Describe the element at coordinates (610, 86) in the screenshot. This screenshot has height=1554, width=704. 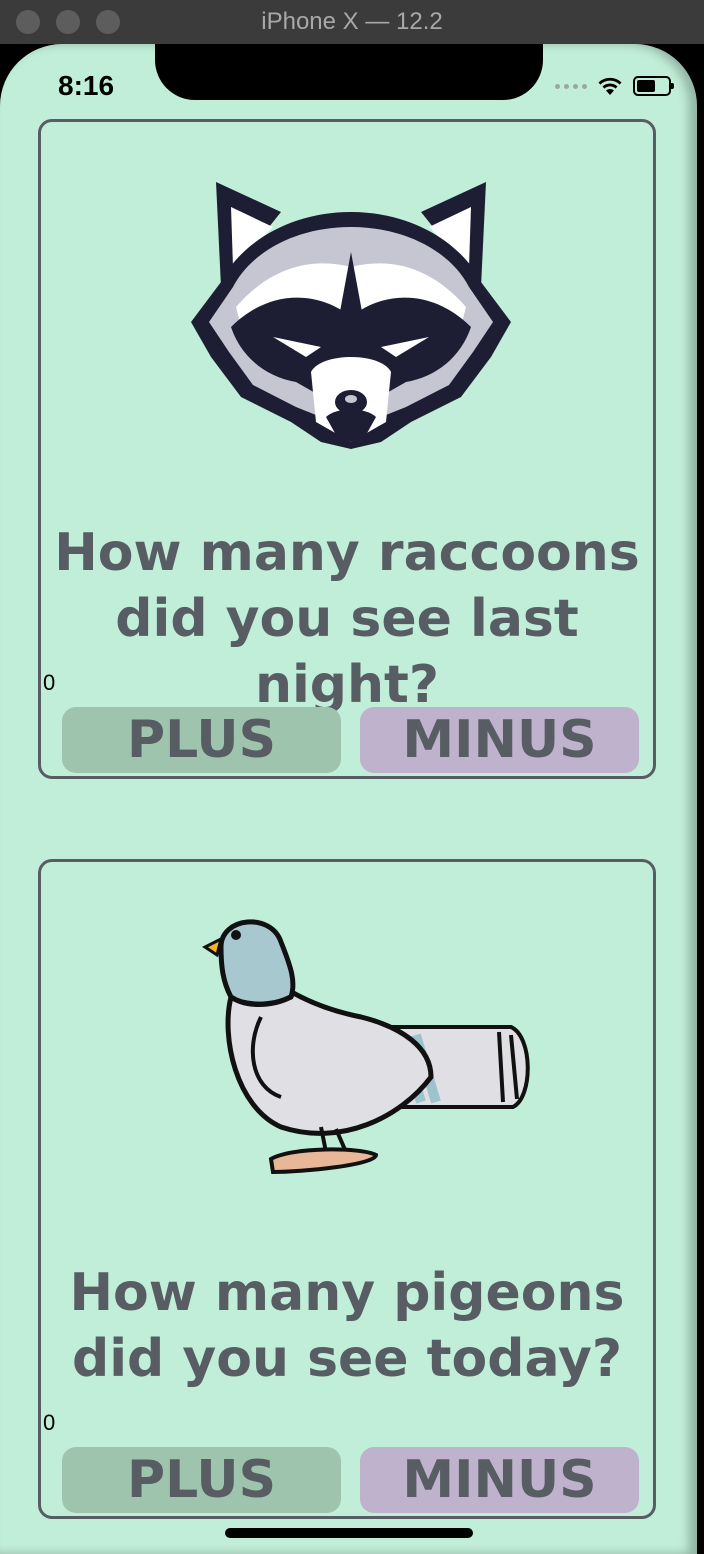
I see `wifi-icon` at that location.